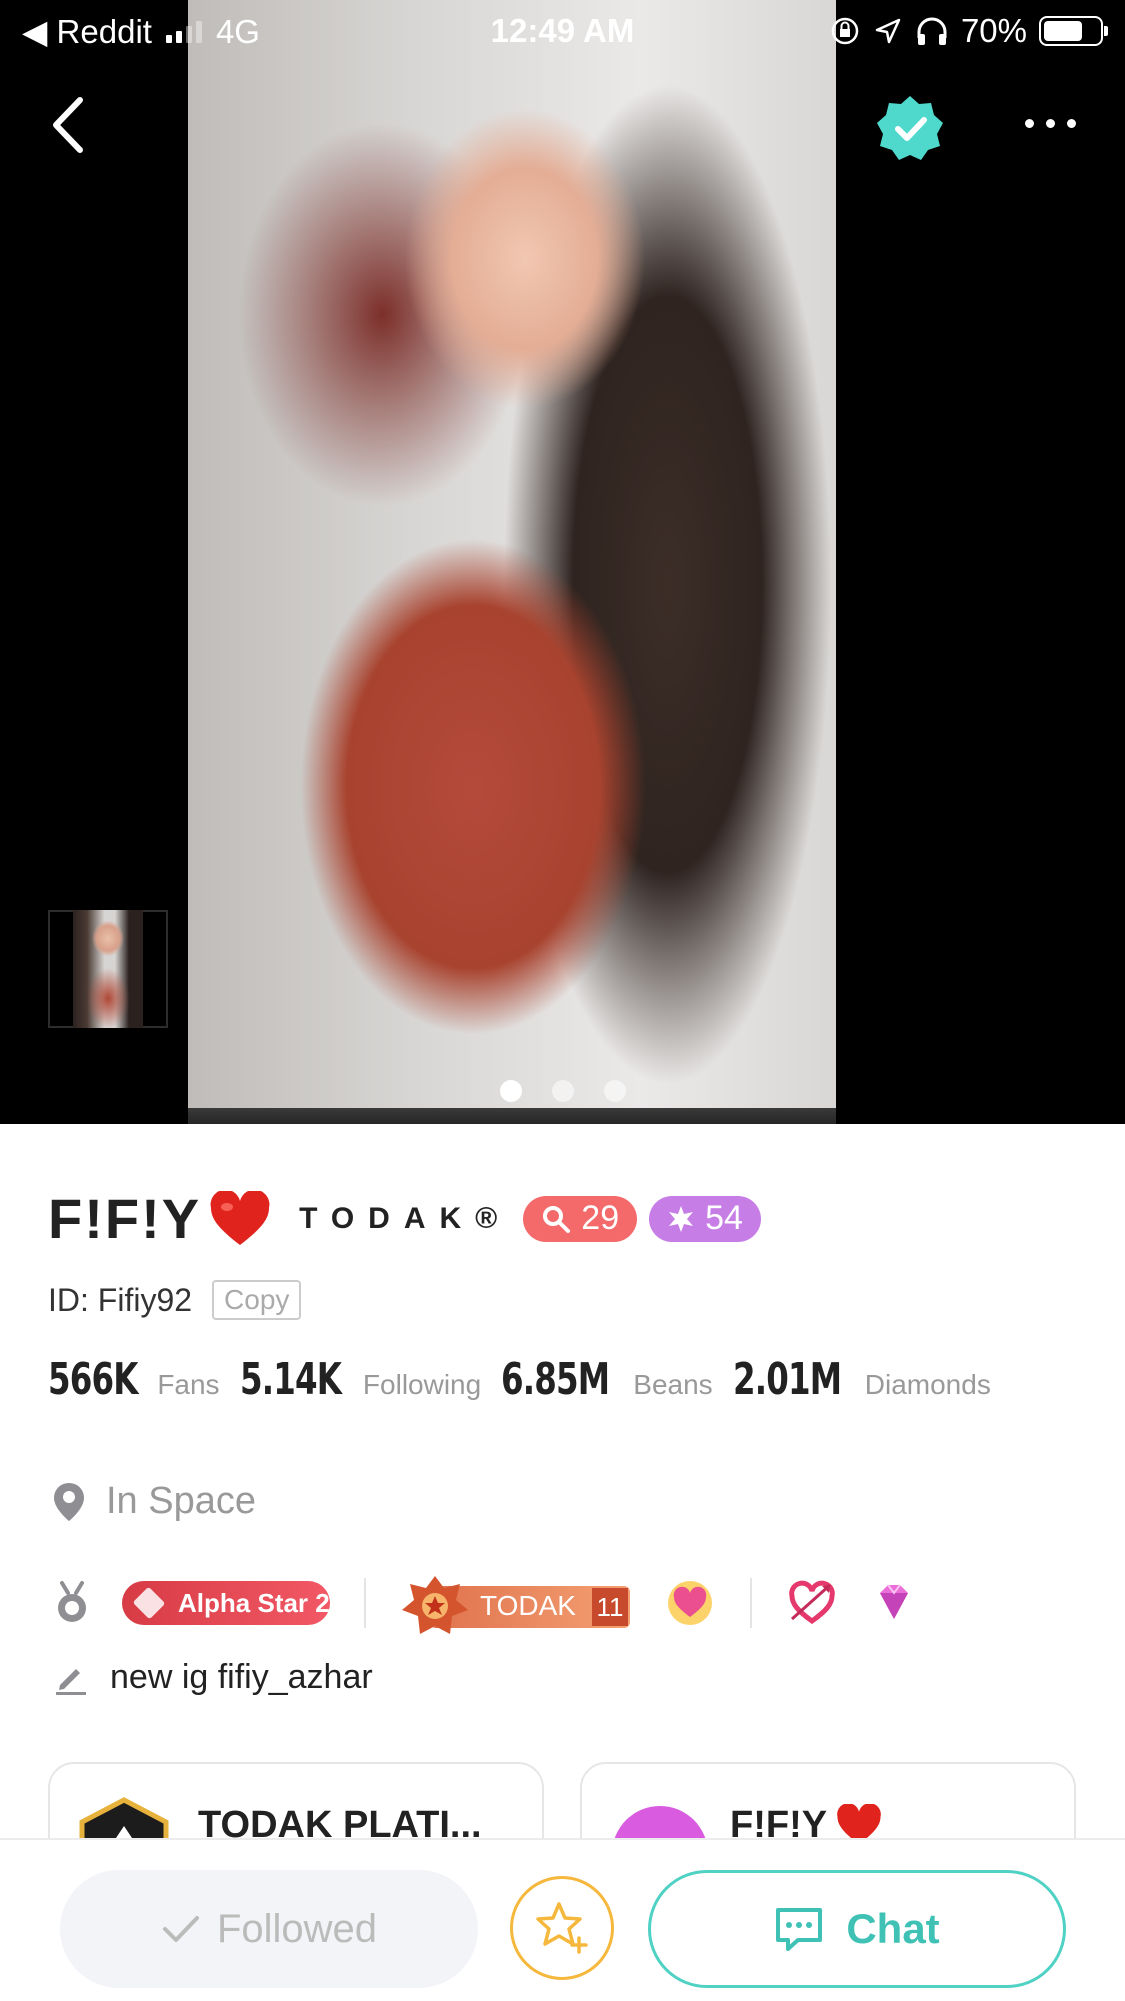 Image resolution: width=1125 pixels, height=2001 pixels. I want to click on level-badge: 29, so click(580, 1218).